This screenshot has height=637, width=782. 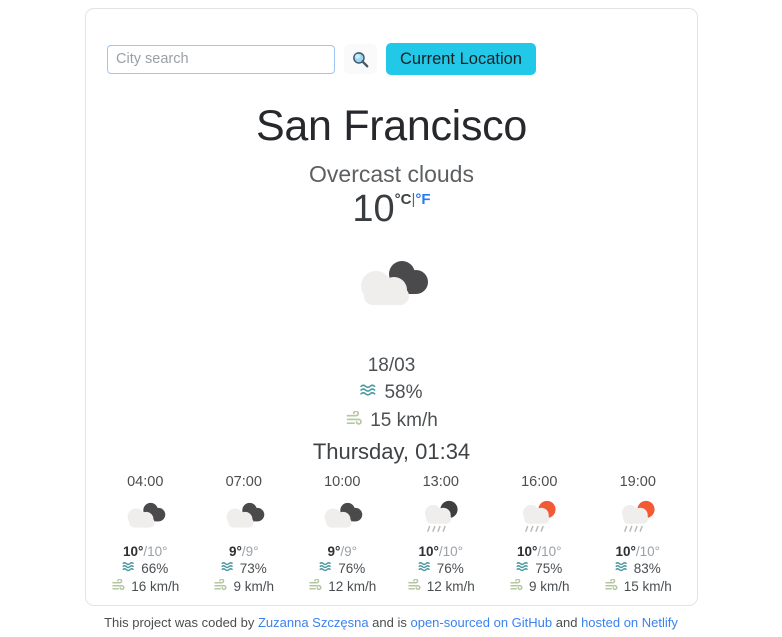 I want to click on current-day-time: Thursday, 01:34, so click(x=391, y=451).